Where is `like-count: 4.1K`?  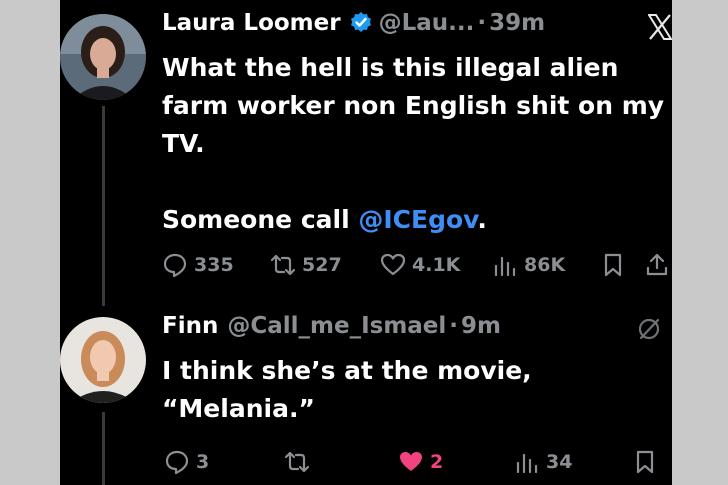
like-count: 4.1K is located at coordinates (436, 265).